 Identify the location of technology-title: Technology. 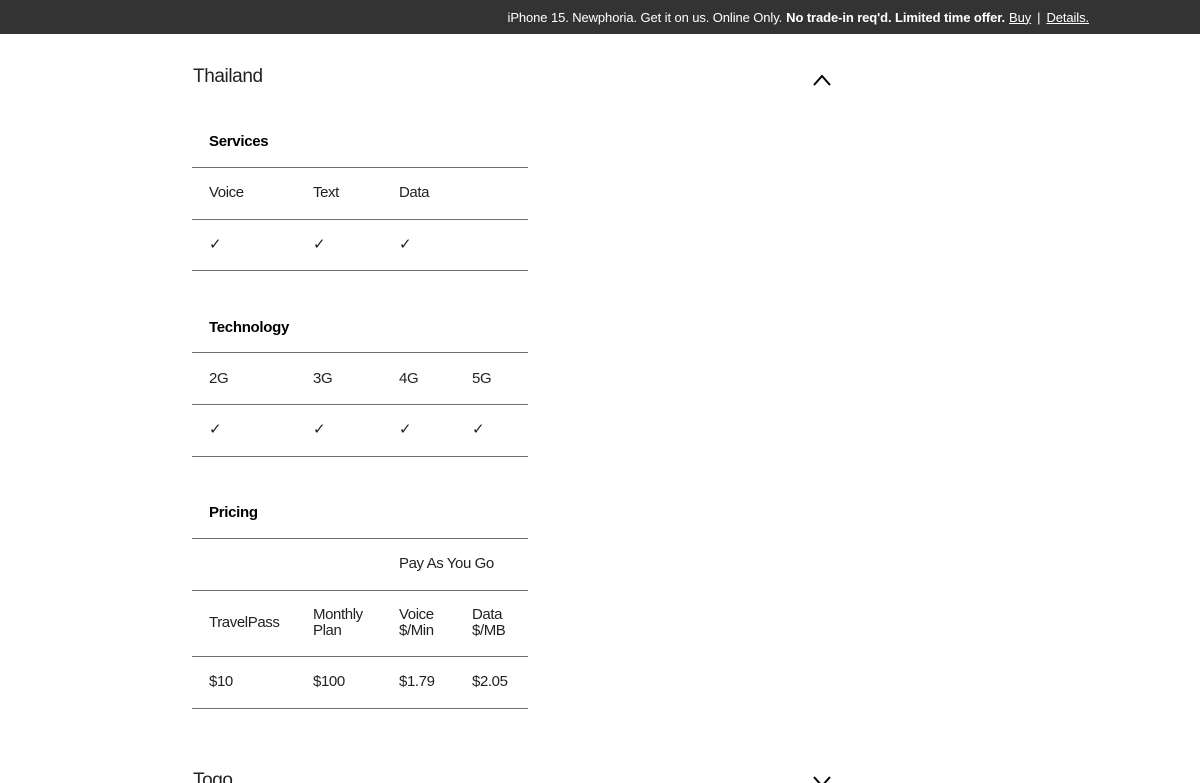
(249, 327).